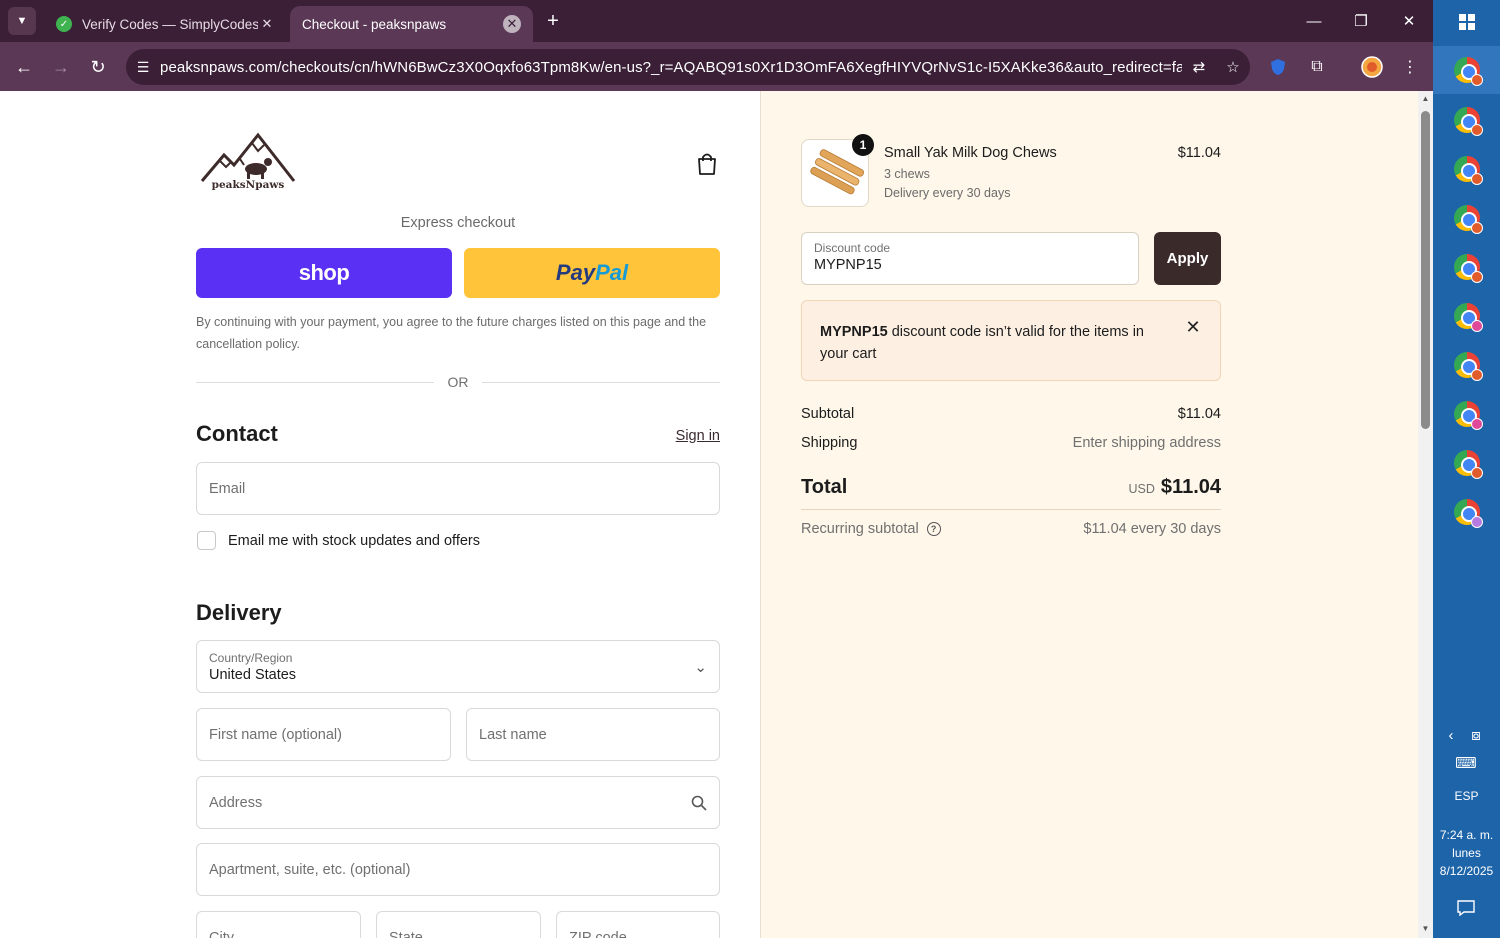  Describe the element at coordinates (871, 529) in the screenshot. I see `recurring-subtotal: Recurring subtotal ?` at that location.